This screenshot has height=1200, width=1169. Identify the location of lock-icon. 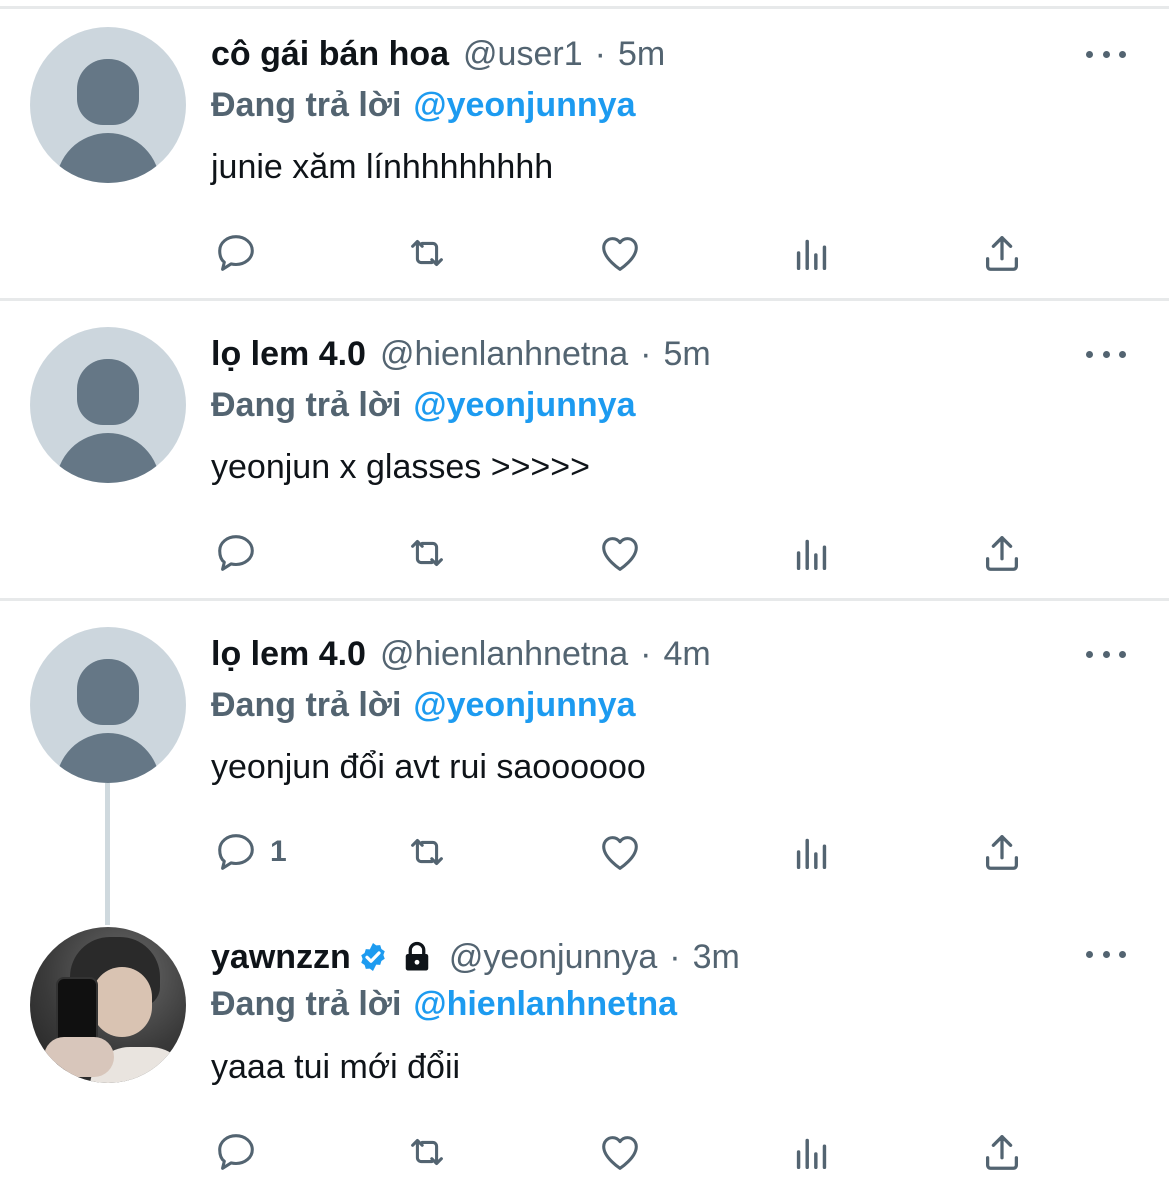
(417, 956).